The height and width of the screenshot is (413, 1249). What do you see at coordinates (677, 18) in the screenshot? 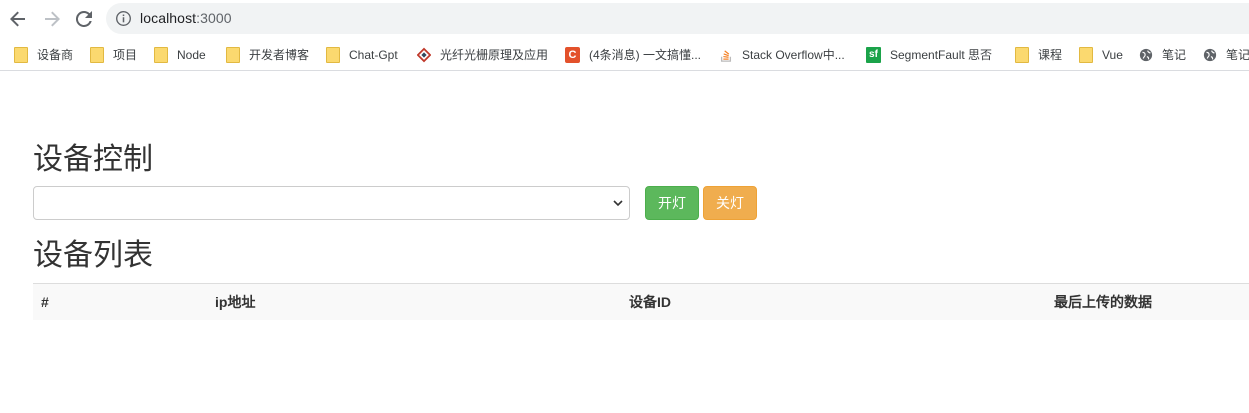
I see `address-bar: localhost:3000` at bounding box center [677, 18].